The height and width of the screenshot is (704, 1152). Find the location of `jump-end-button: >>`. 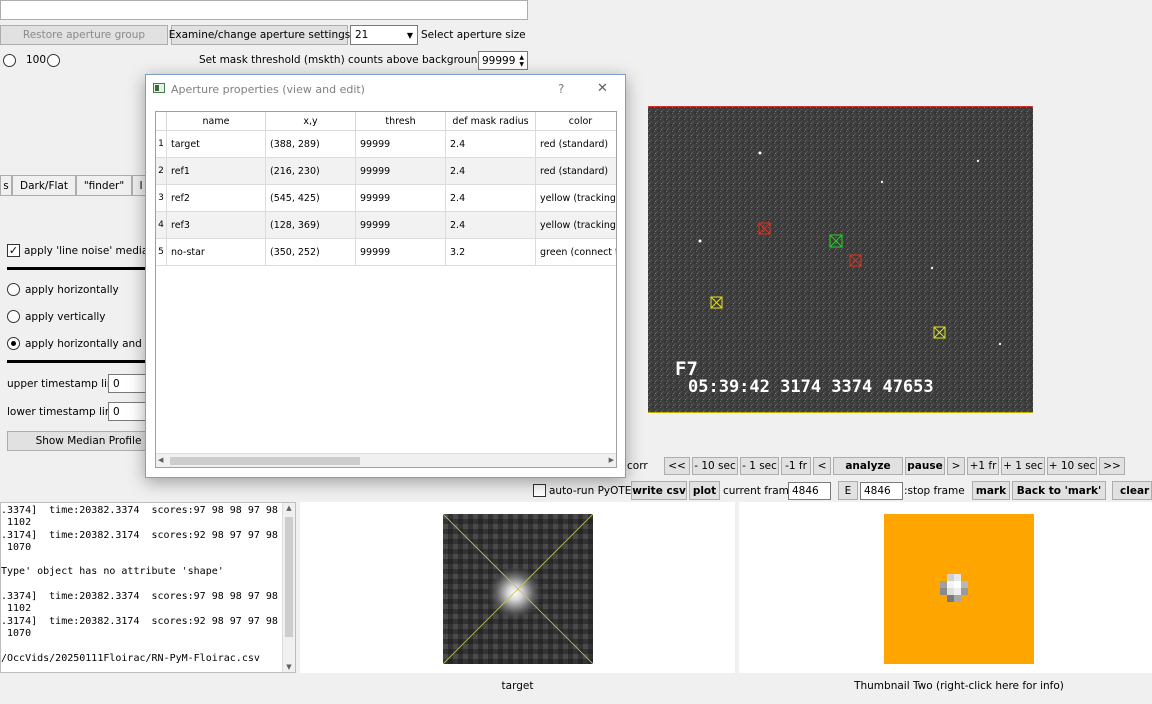

jump-end-button: >> is located at coordinates (1112, 466).